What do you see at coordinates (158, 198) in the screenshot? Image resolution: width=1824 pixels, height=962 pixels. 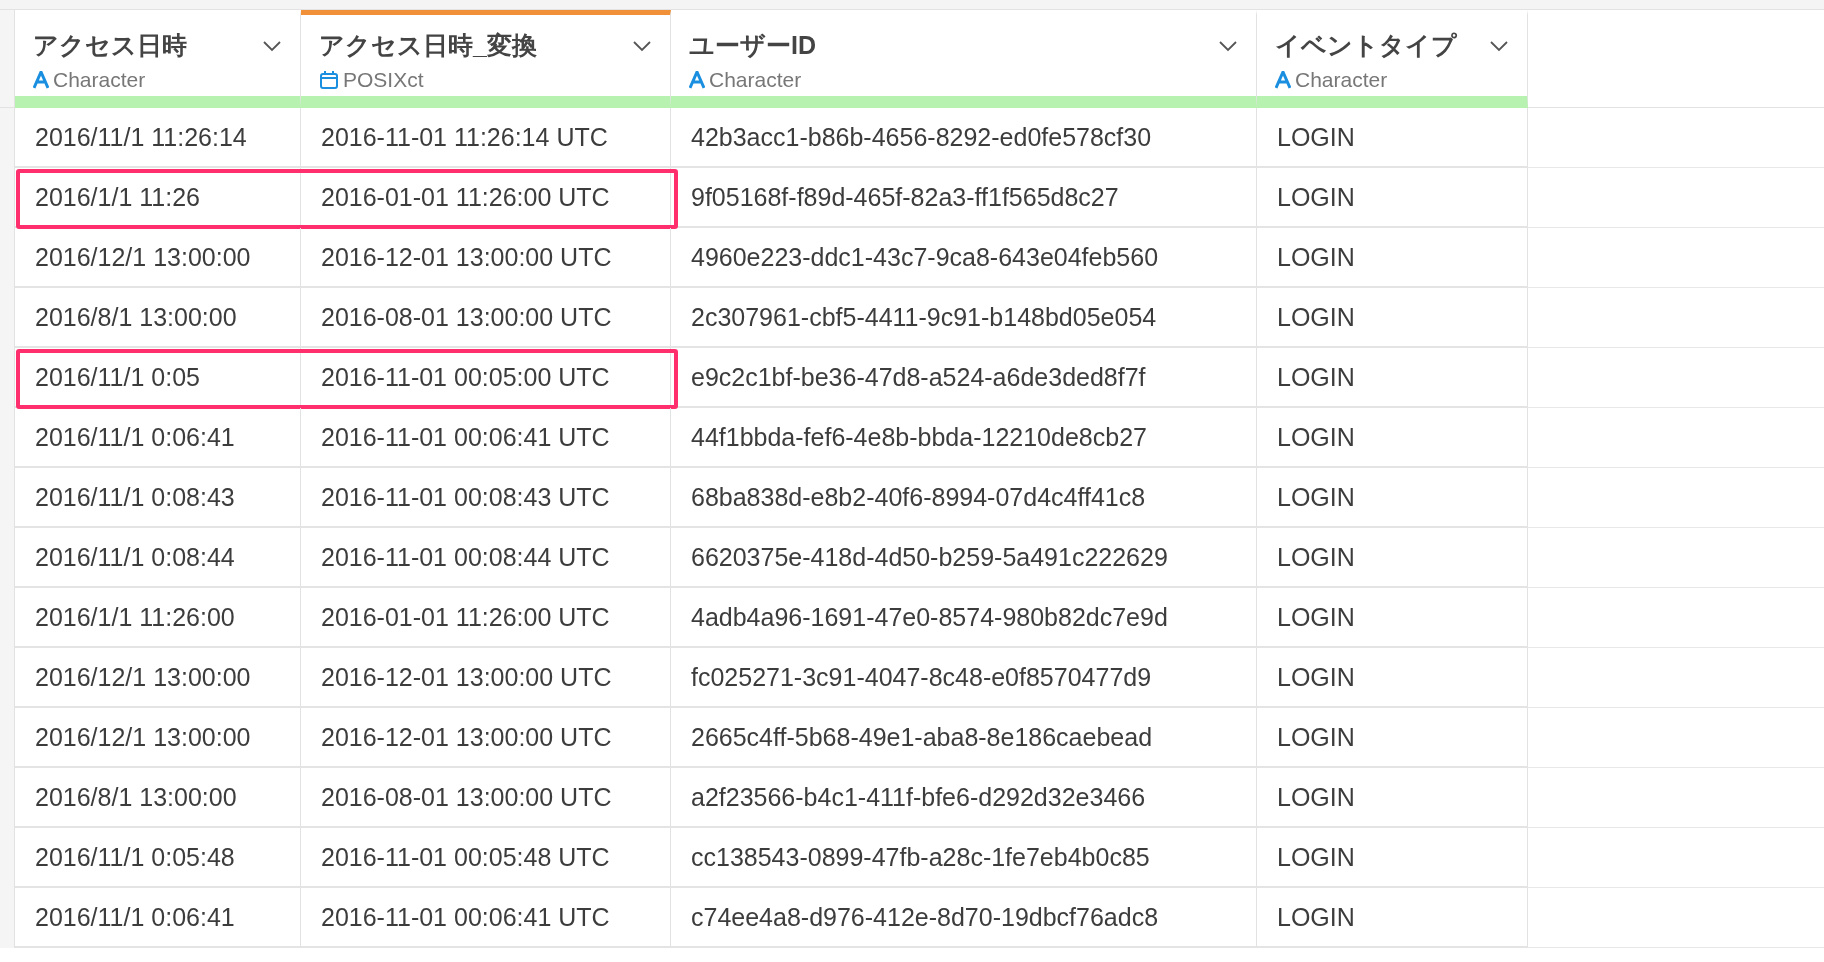 I see `table-cell: 2016/1/1 11:26` at bounding box center [158, 198].